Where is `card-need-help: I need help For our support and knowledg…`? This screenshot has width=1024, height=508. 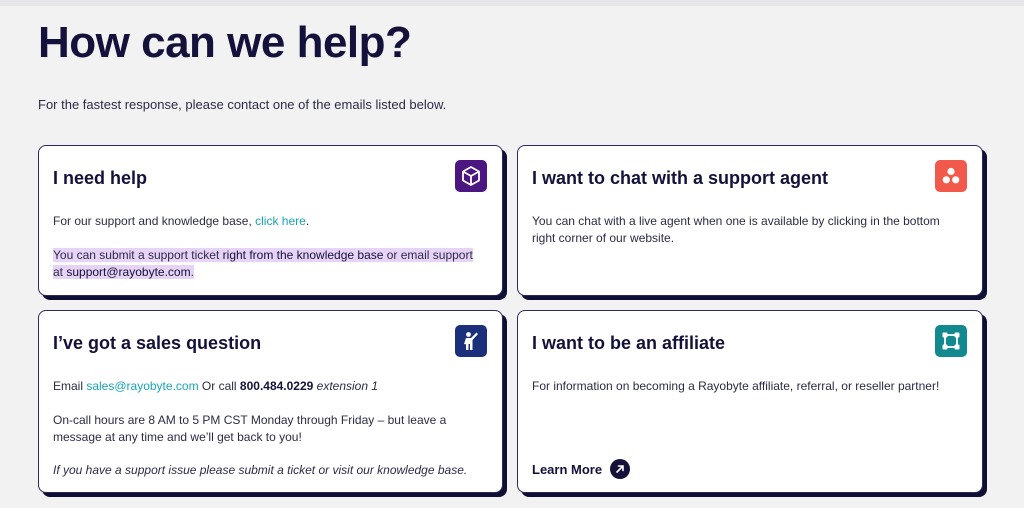
card-need-help: I need help For our support and knowledg… is located at coordinates (270, 220).